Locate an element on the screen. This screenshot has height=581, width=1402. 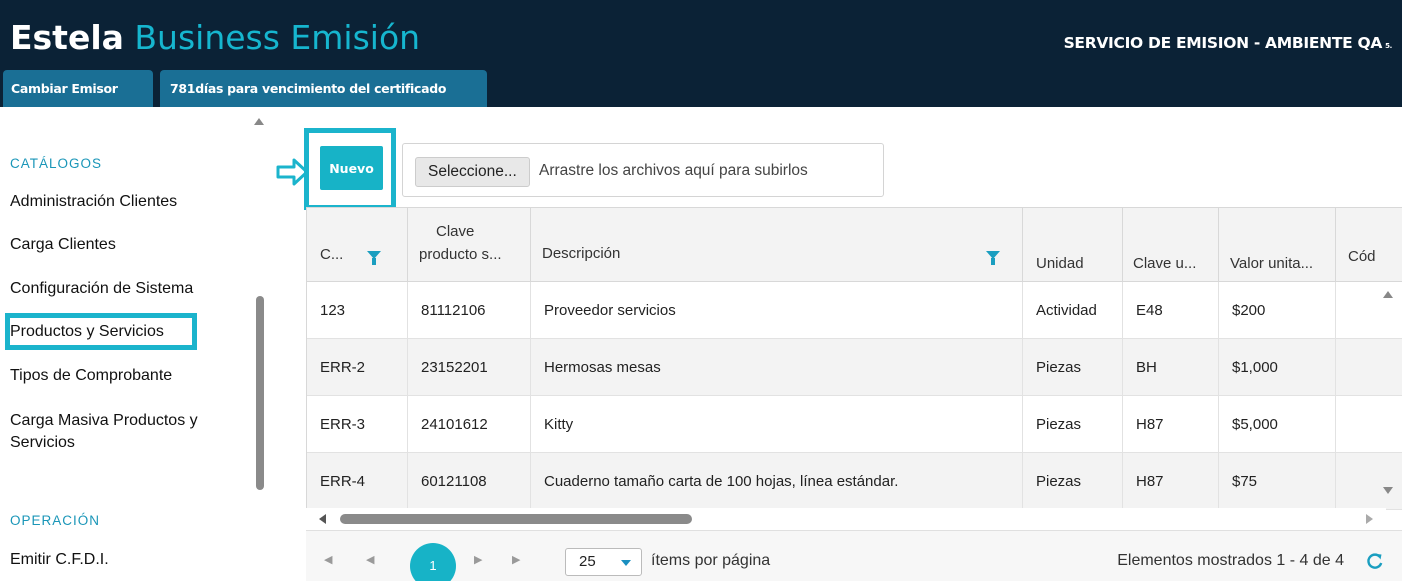
cell-unidad: Actividad is located at coordinates (1073, 310).